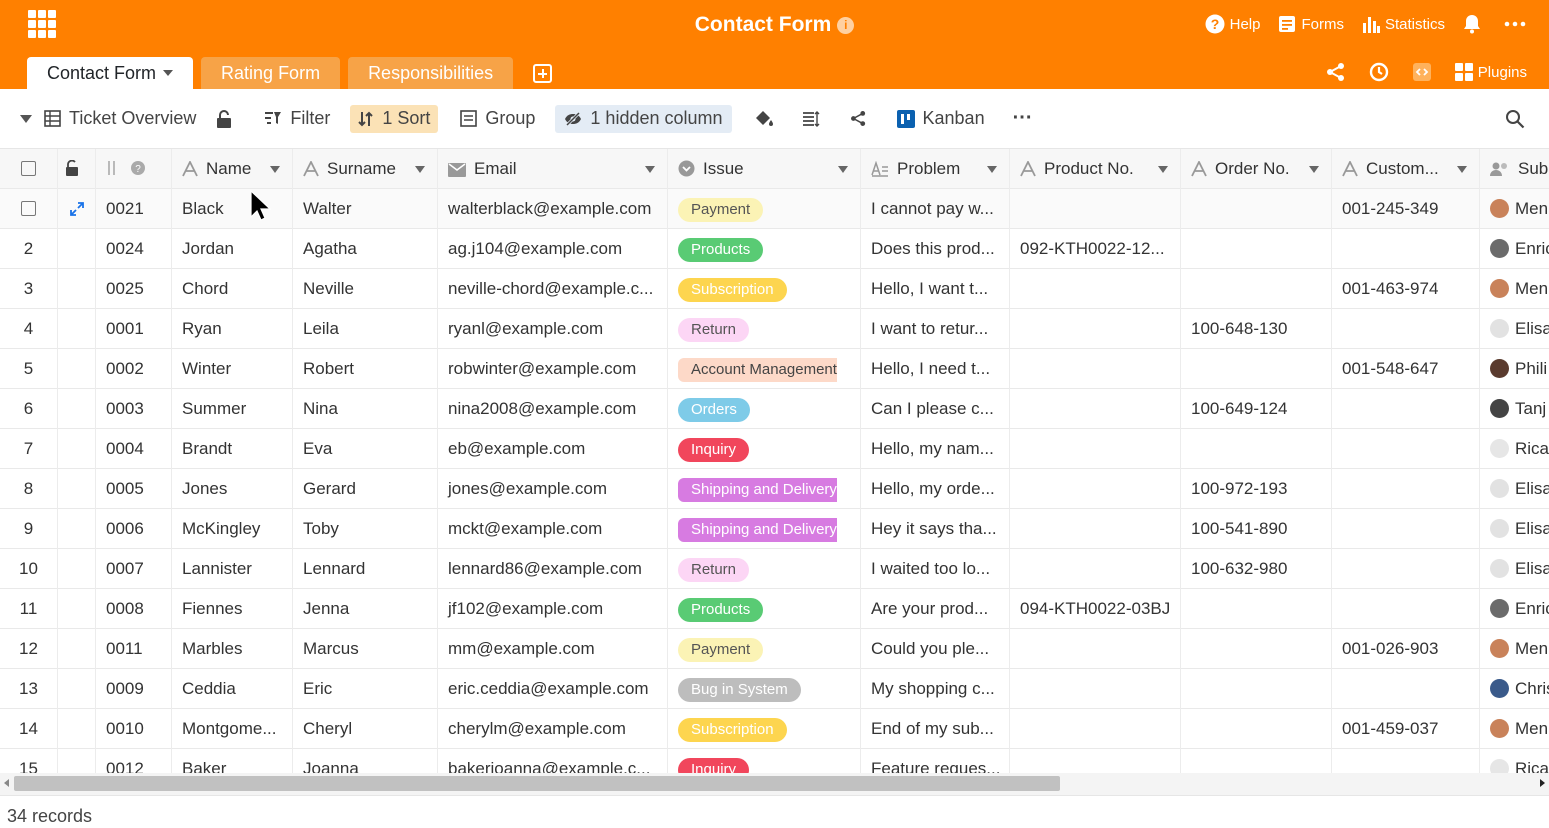 The image size is (1549, 828). What do you see at coordinates (134, 729) in the screenshot?
I see `id-cell: 0010` at bounding box center [134, 729].